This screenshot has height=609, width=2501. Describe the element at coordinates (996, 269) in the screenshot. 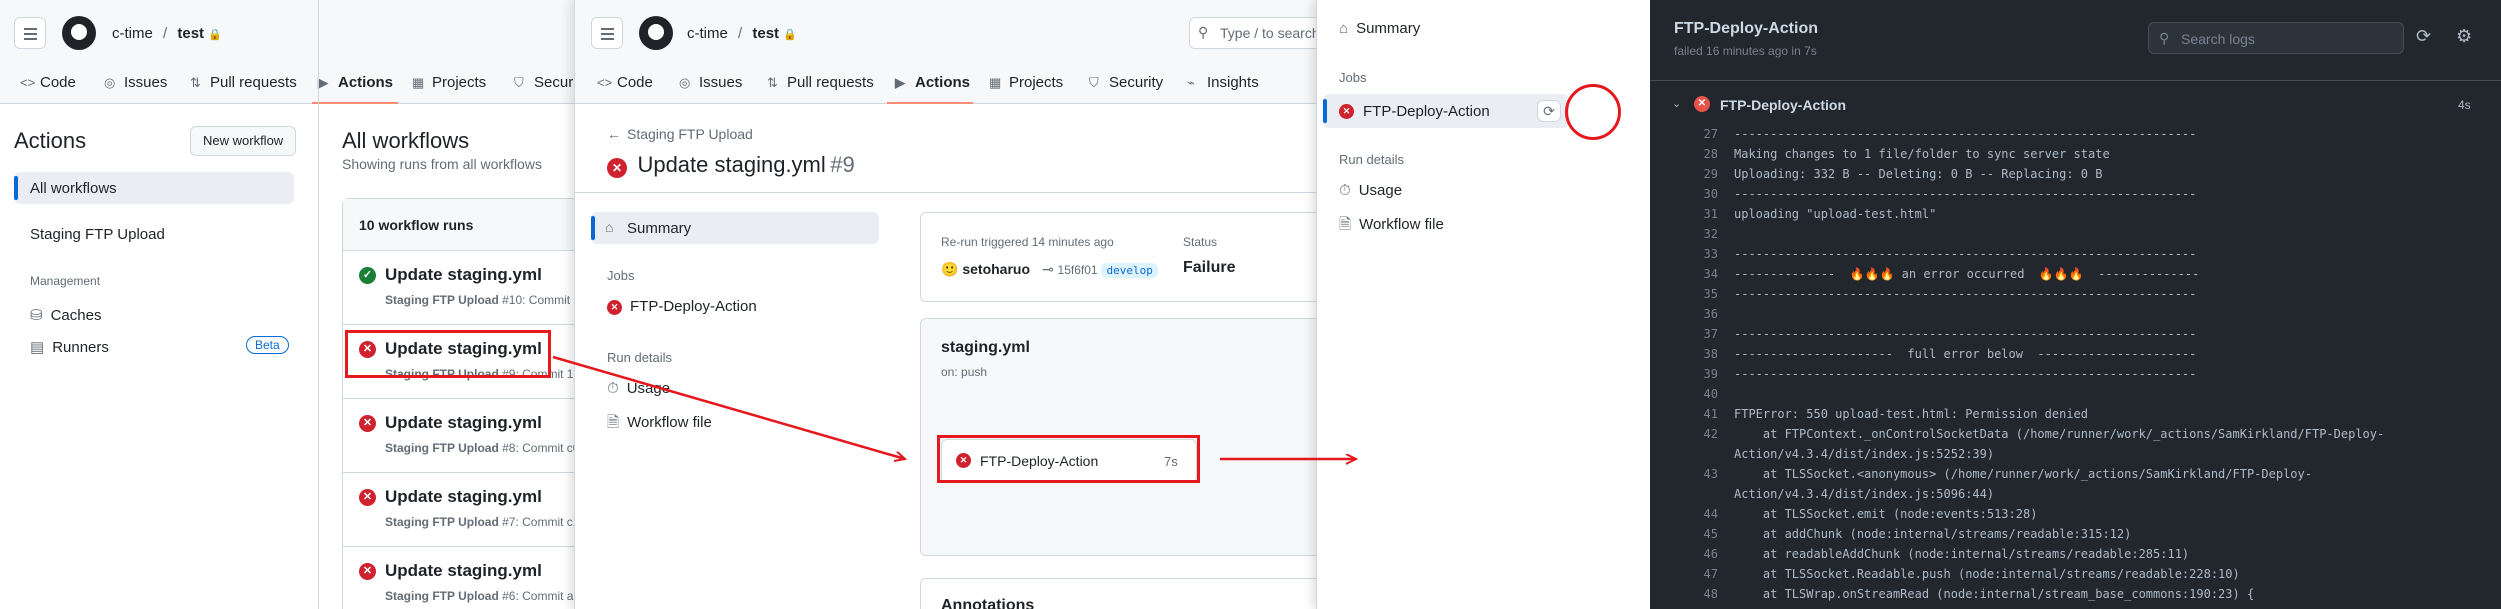

I see `user-link: setoharuo` at that location.